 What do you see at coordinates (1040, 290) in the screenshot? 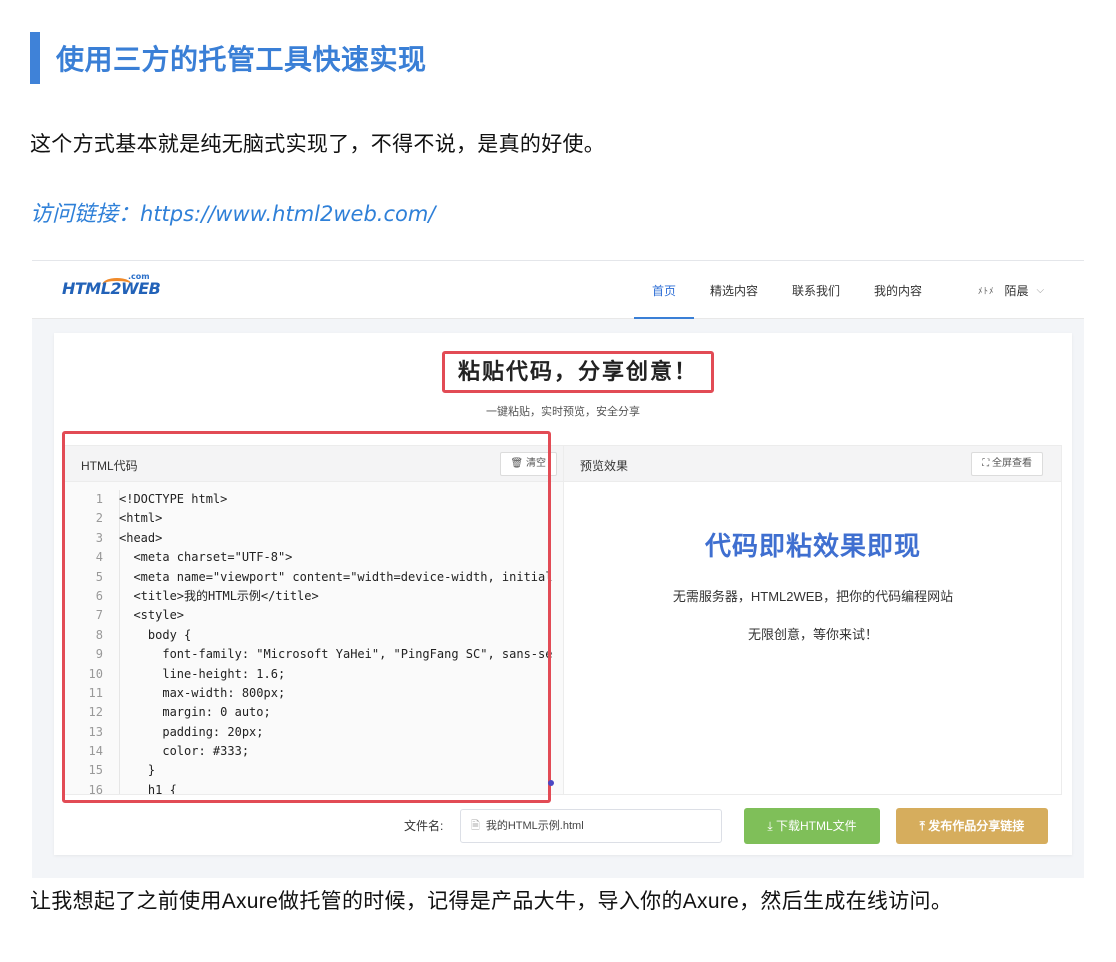
I see `chevron-down-icon: ⌵` at bounding box center [1040, 290].